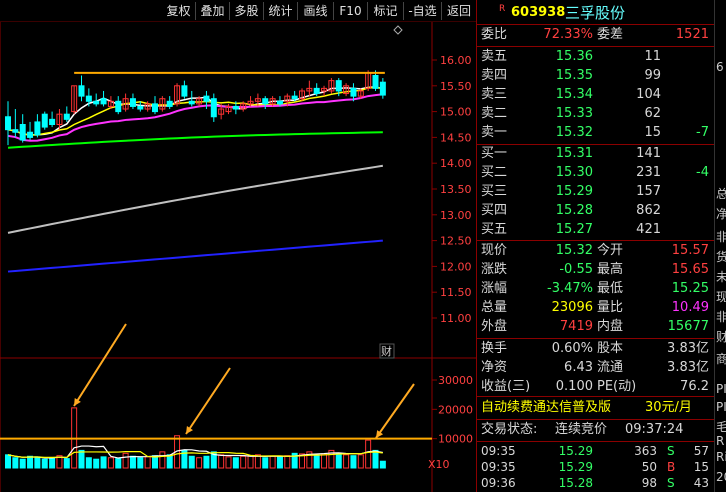 This screenshot has height=492, width=726. I want to click on bid-label: 买三, so click(494, 191).